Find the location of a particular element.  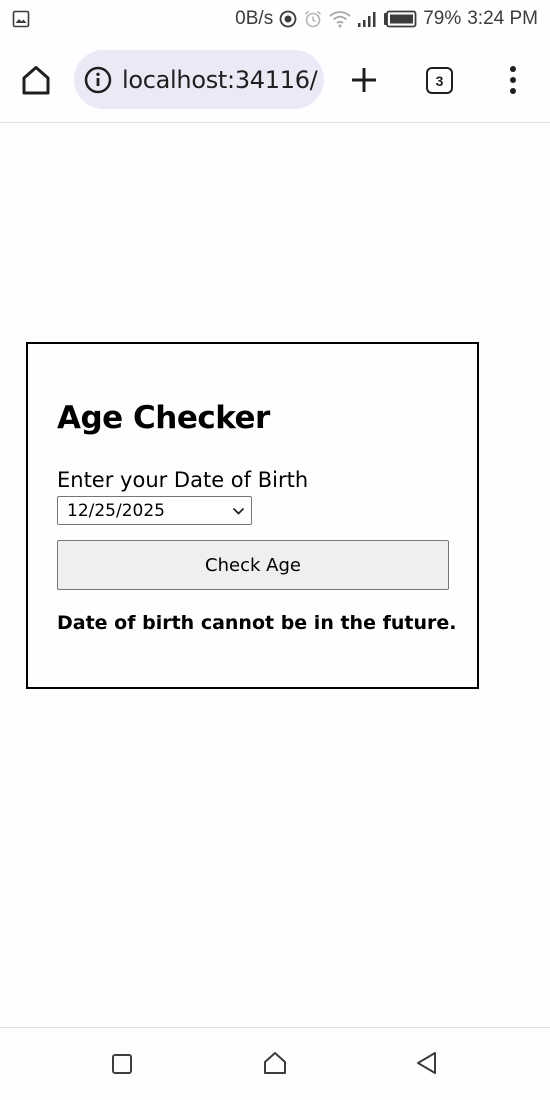

check-age-label: Check Age is located at coordinates (253, 565).